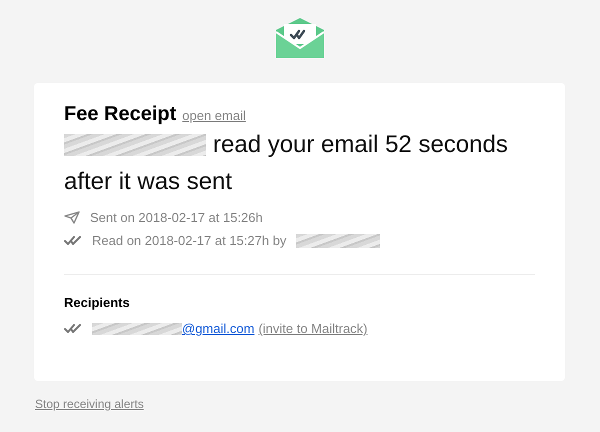 Image resolution: width=600 pixels, height=432 pixels. Describe the element at coordinates (218, 328) in the screenshot. I see `email-link: @gmail.com` at that location.